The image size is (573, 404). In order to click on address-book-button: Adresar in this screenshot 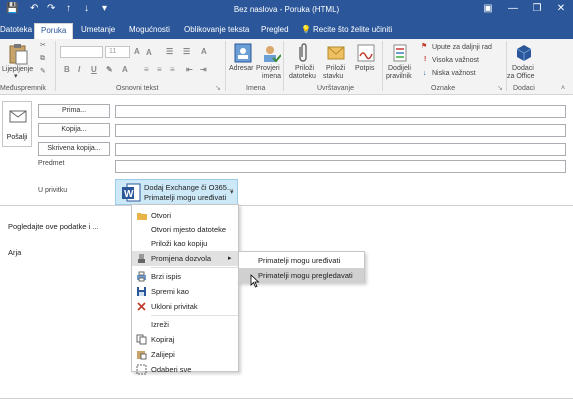, I will do `click(241, 69)`.